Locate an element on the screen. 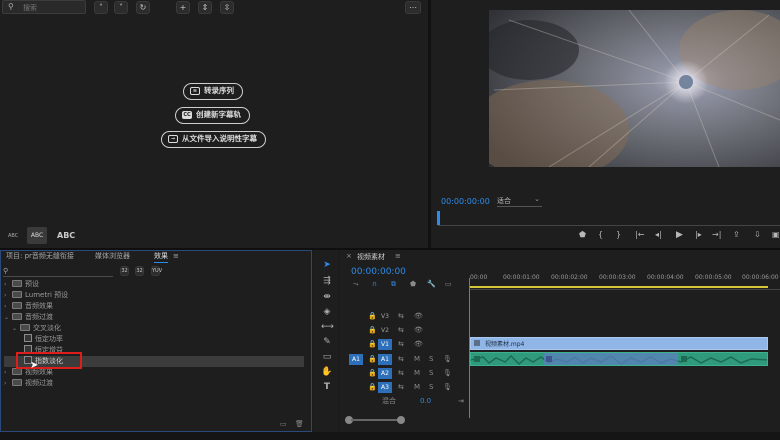 This screenshot has height=440, width=780. merge-caption-button: ⇳ is located at coordinates (227, 7).